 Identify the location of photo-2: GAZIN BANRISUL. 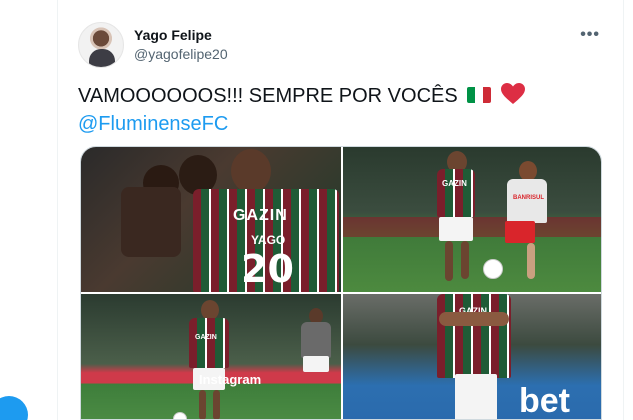
(472, 219).